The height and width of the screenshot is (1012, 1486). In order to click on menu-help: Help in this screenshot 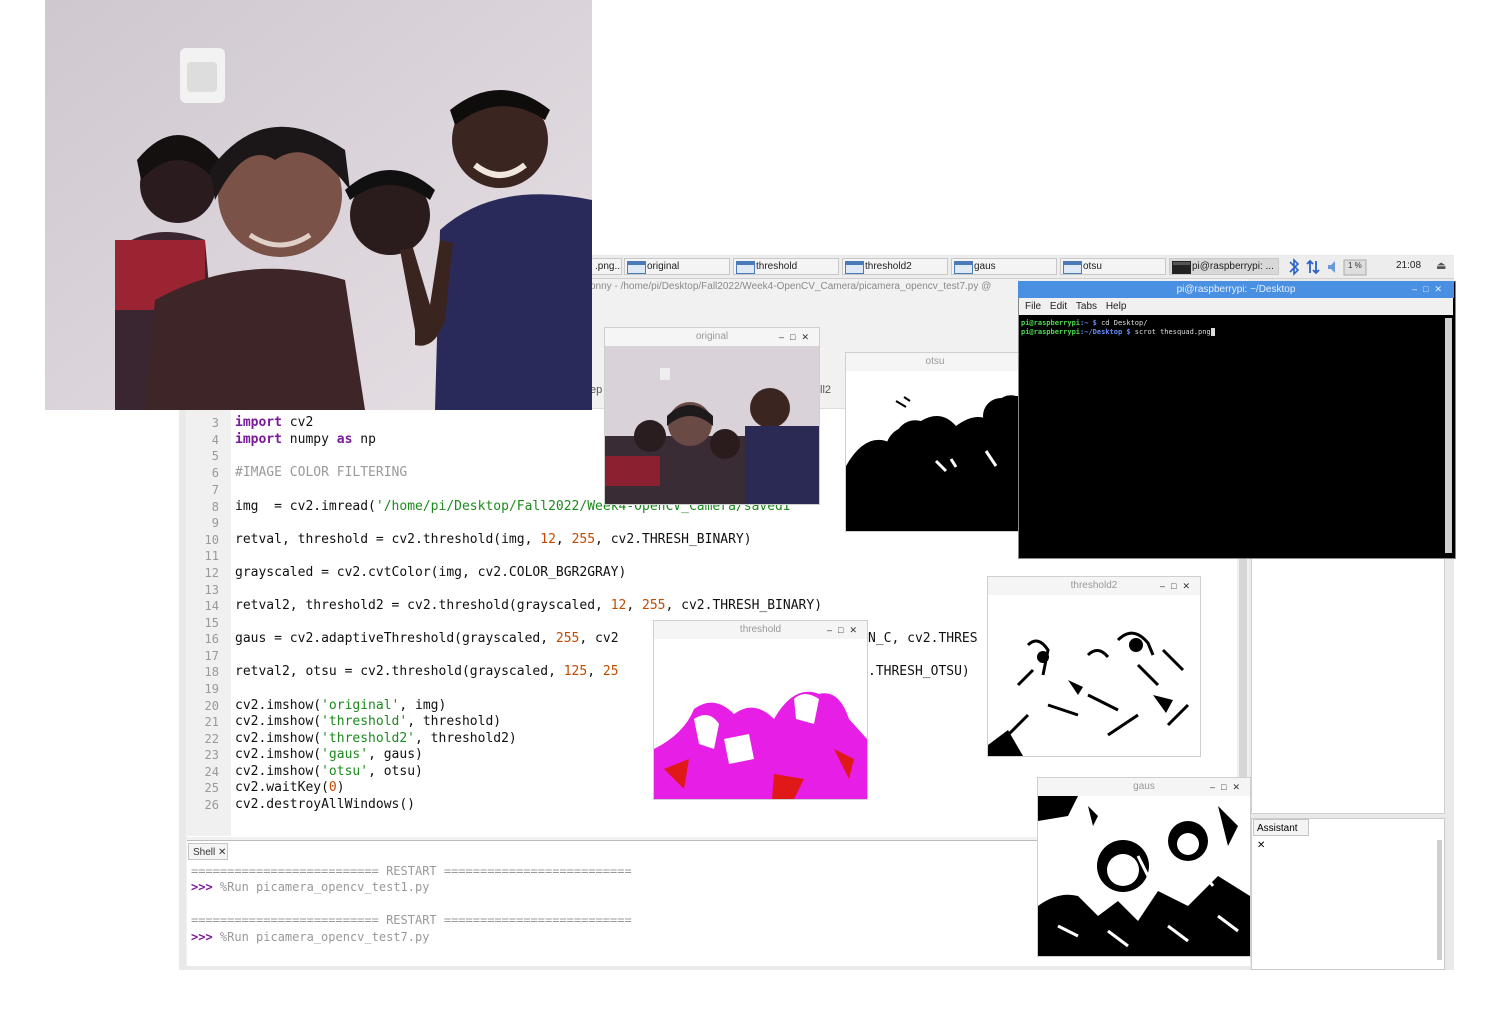, I will do `click(1116, 306)`.